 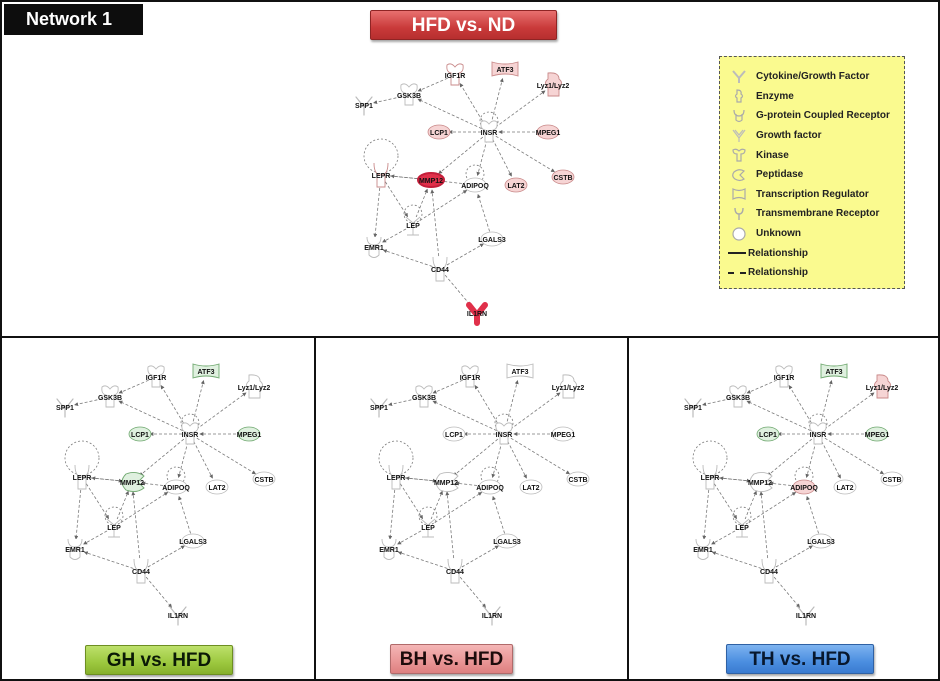 I want to click on node-label: SPP1, so click(x=693, y=408).